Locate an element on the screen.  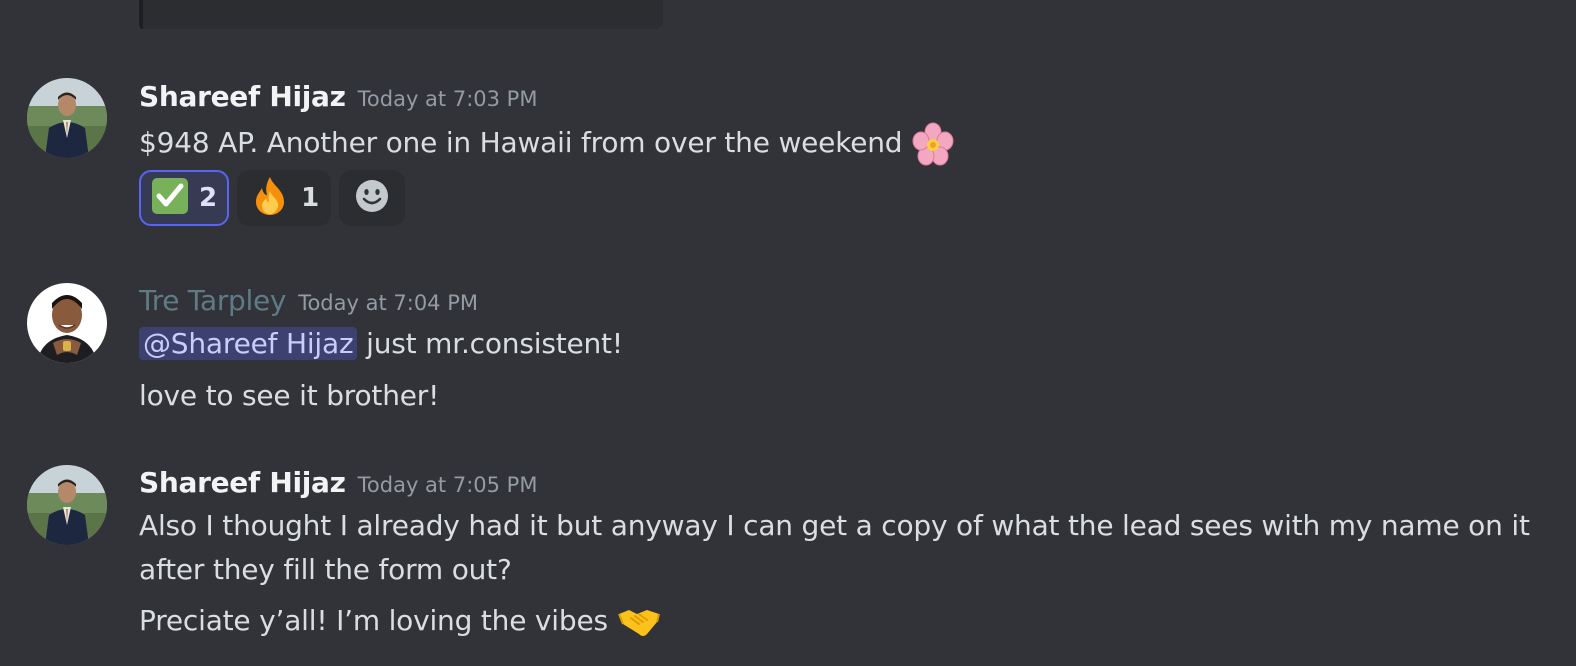
user-mention: @Shareef Hijaz is located at coordinates (248, 343).